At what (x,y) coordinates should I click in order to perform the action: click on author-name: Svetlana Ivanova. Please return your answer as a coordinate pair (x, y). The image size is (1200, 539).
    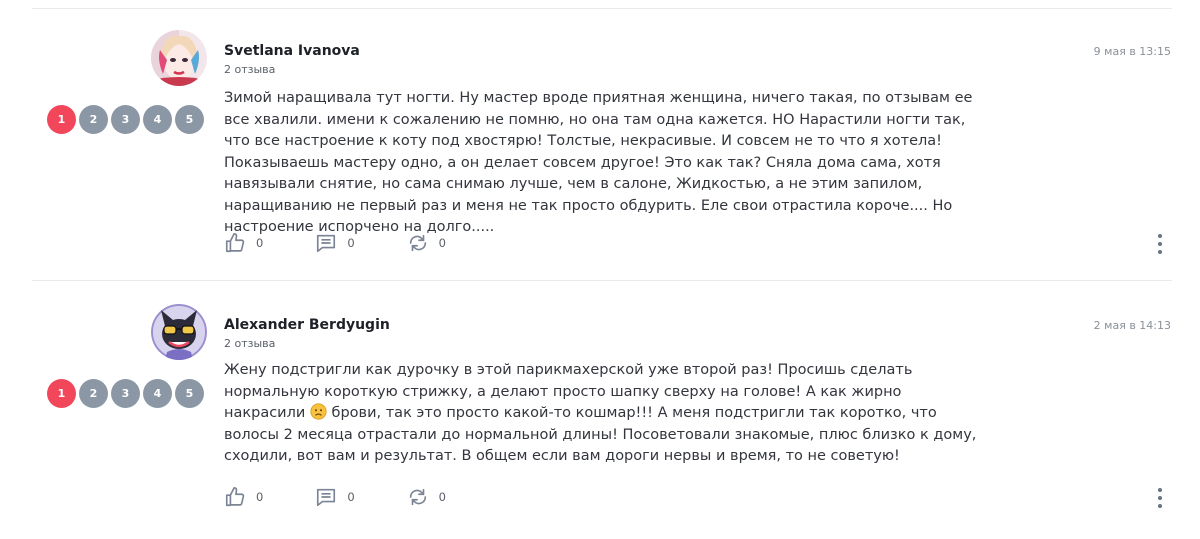
    Looking at the image, I should click on (292, 51).